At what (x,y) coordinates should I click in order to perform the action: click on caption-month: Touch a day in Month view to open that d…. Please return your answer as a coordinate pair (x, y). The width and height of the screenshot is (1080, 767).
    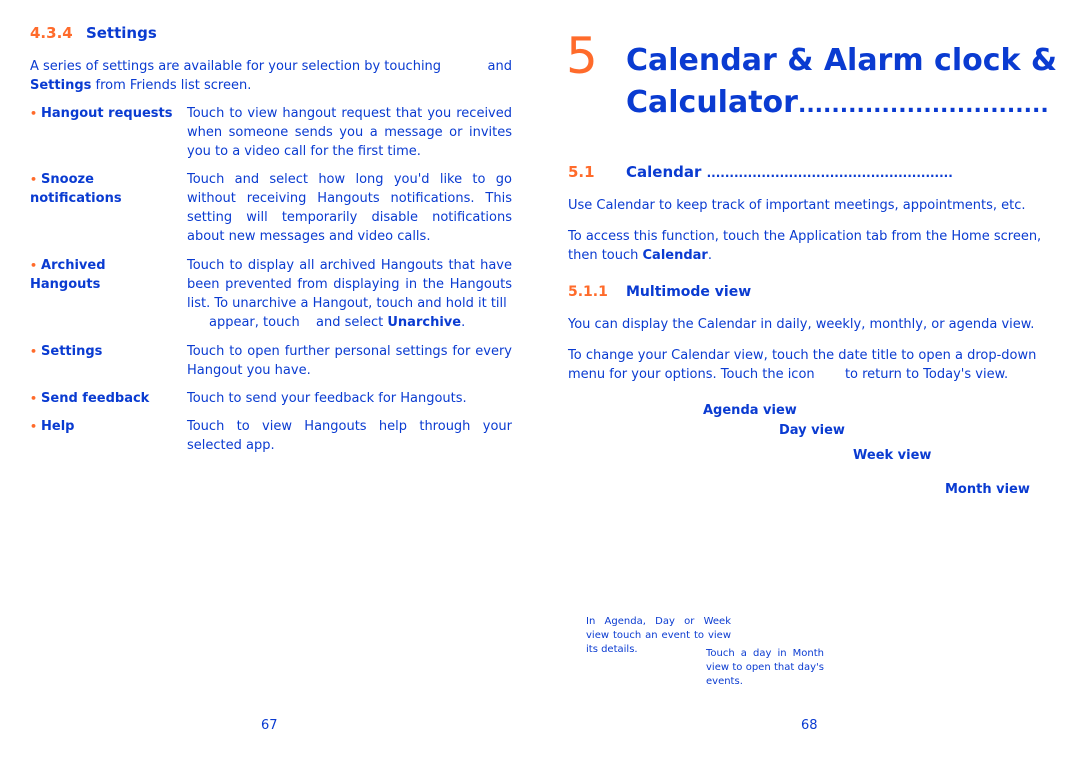
    Looking at the image, I should click on (765, 667).